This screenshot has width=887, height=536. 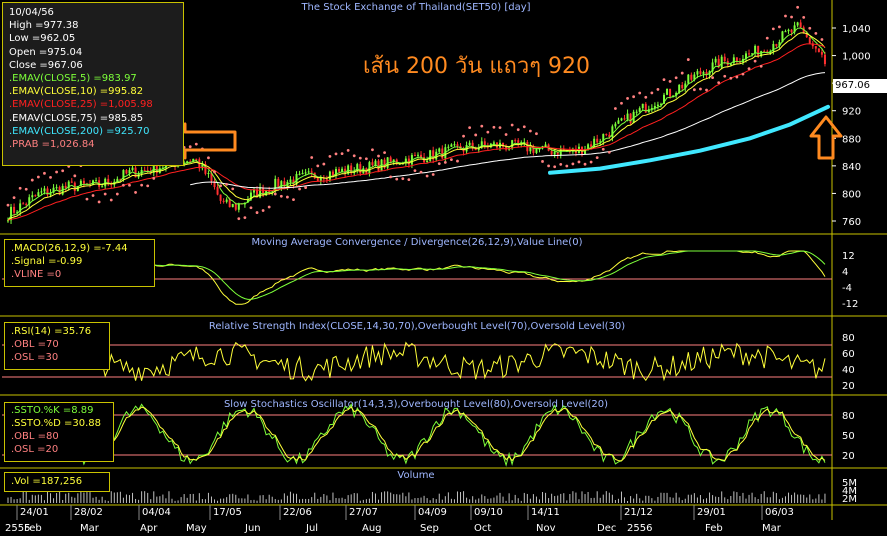 I want to click on info-line: Open =975.04, so click(x=46, y=52).